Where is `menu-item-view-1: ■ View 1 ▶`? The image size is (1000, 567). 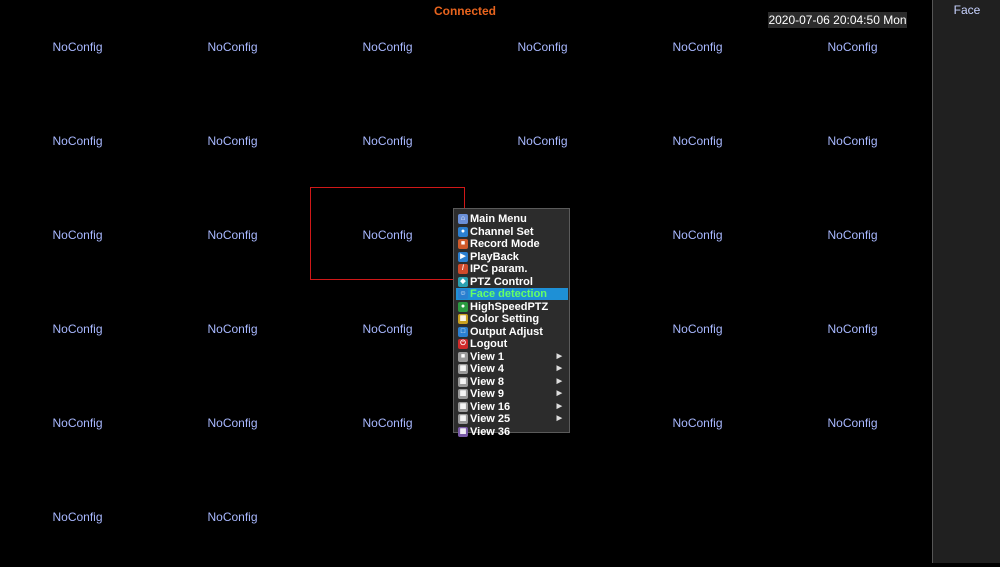
menu-item-view-1: ■ View 1 ▶ is located at coordinates (512, 357).